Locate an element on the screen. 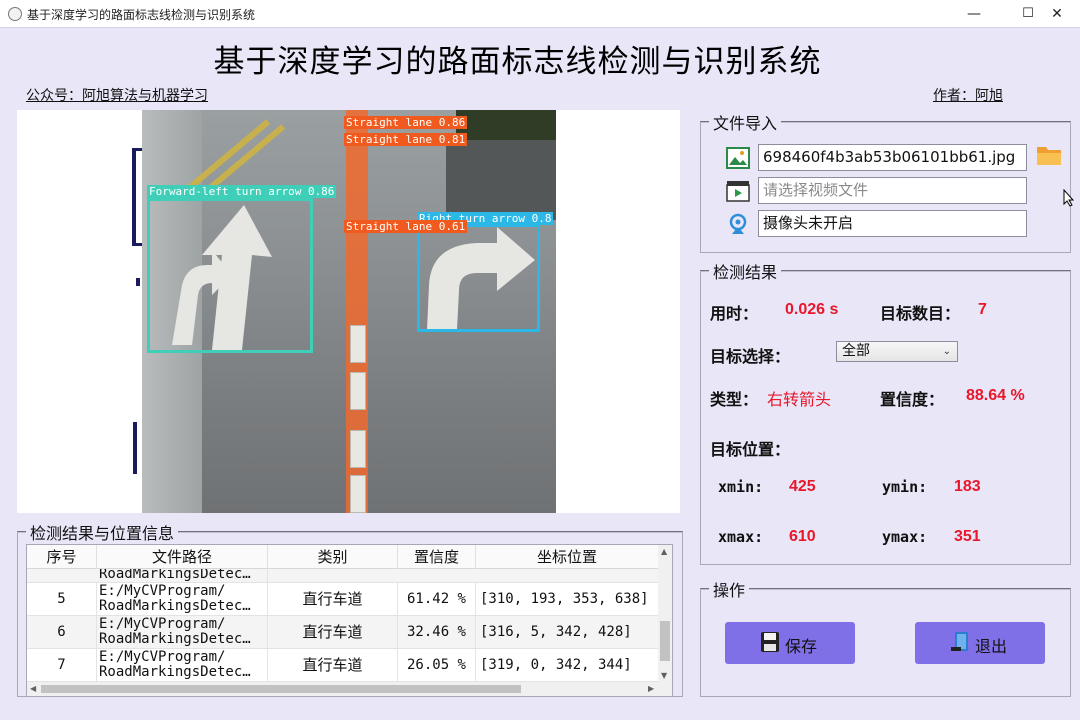 This screenshot has width=1080, height=720. close-button: ✕ is located at coordinates (1057, 14).